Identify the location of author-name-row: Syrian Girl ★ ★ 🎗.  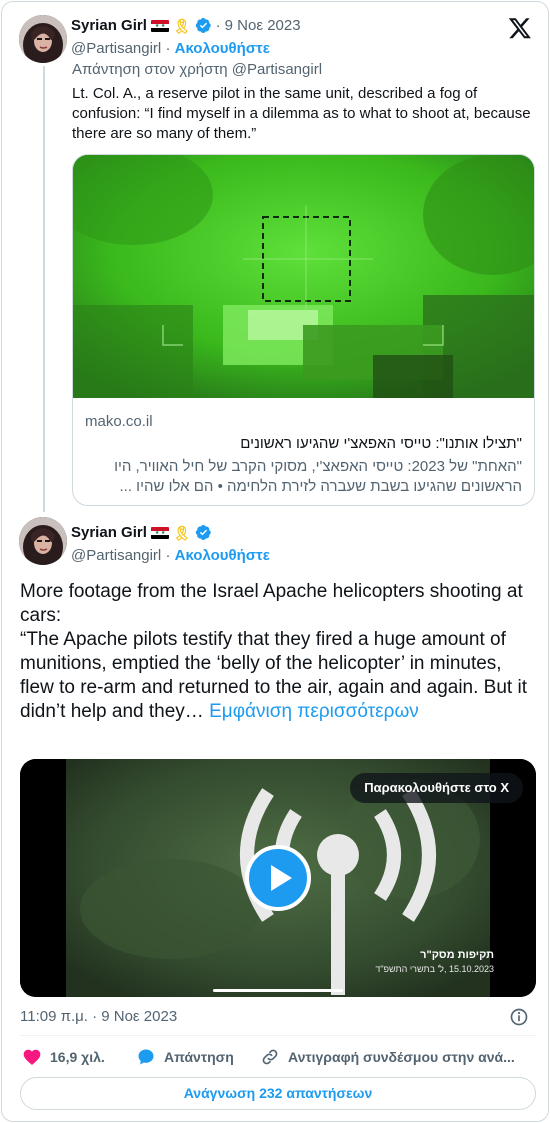
(141, 532).